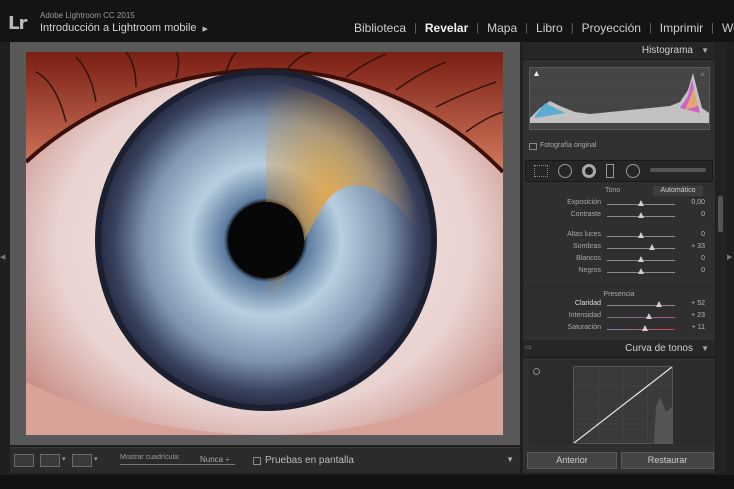 This screenshot has width=734, height=489. What do you see at coordinates (724, 28) in the screenshot?
I see `module-web: Web` at bounding box center [724, 28].